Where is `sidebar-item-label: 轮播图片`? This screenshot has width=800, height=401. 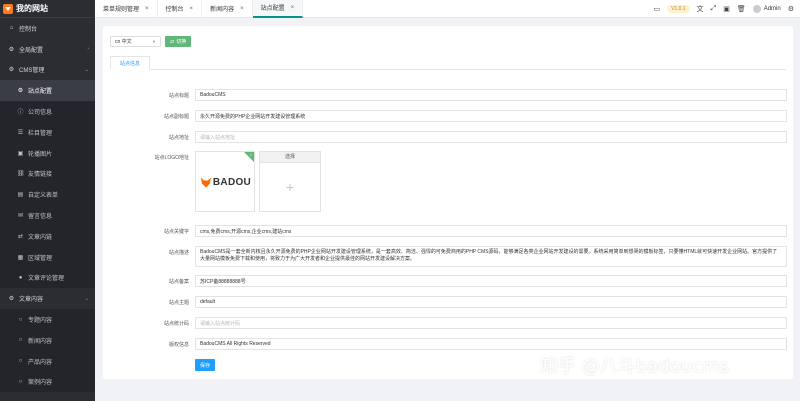
sidebar-item-label: 轮播图片 is located at coordinates (40, 154).